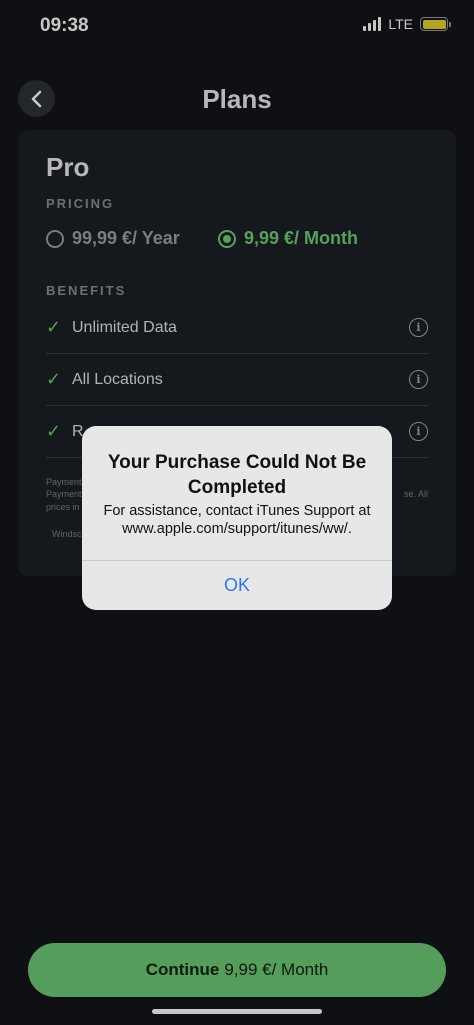  I want to click on alert-ok-button: OK, so click(237, 585).